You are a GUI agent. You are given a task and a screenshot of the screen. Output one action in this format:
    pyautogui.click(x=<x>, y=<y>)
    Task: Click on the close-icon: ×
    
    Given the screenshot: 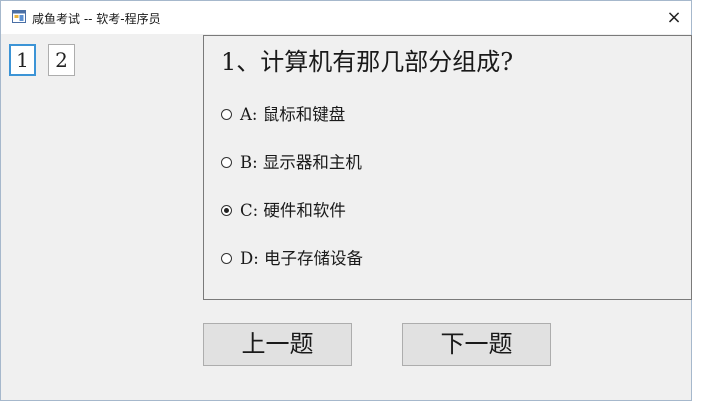 What is the action you would take?
    pyautogui.click(x=674, y=17)
    